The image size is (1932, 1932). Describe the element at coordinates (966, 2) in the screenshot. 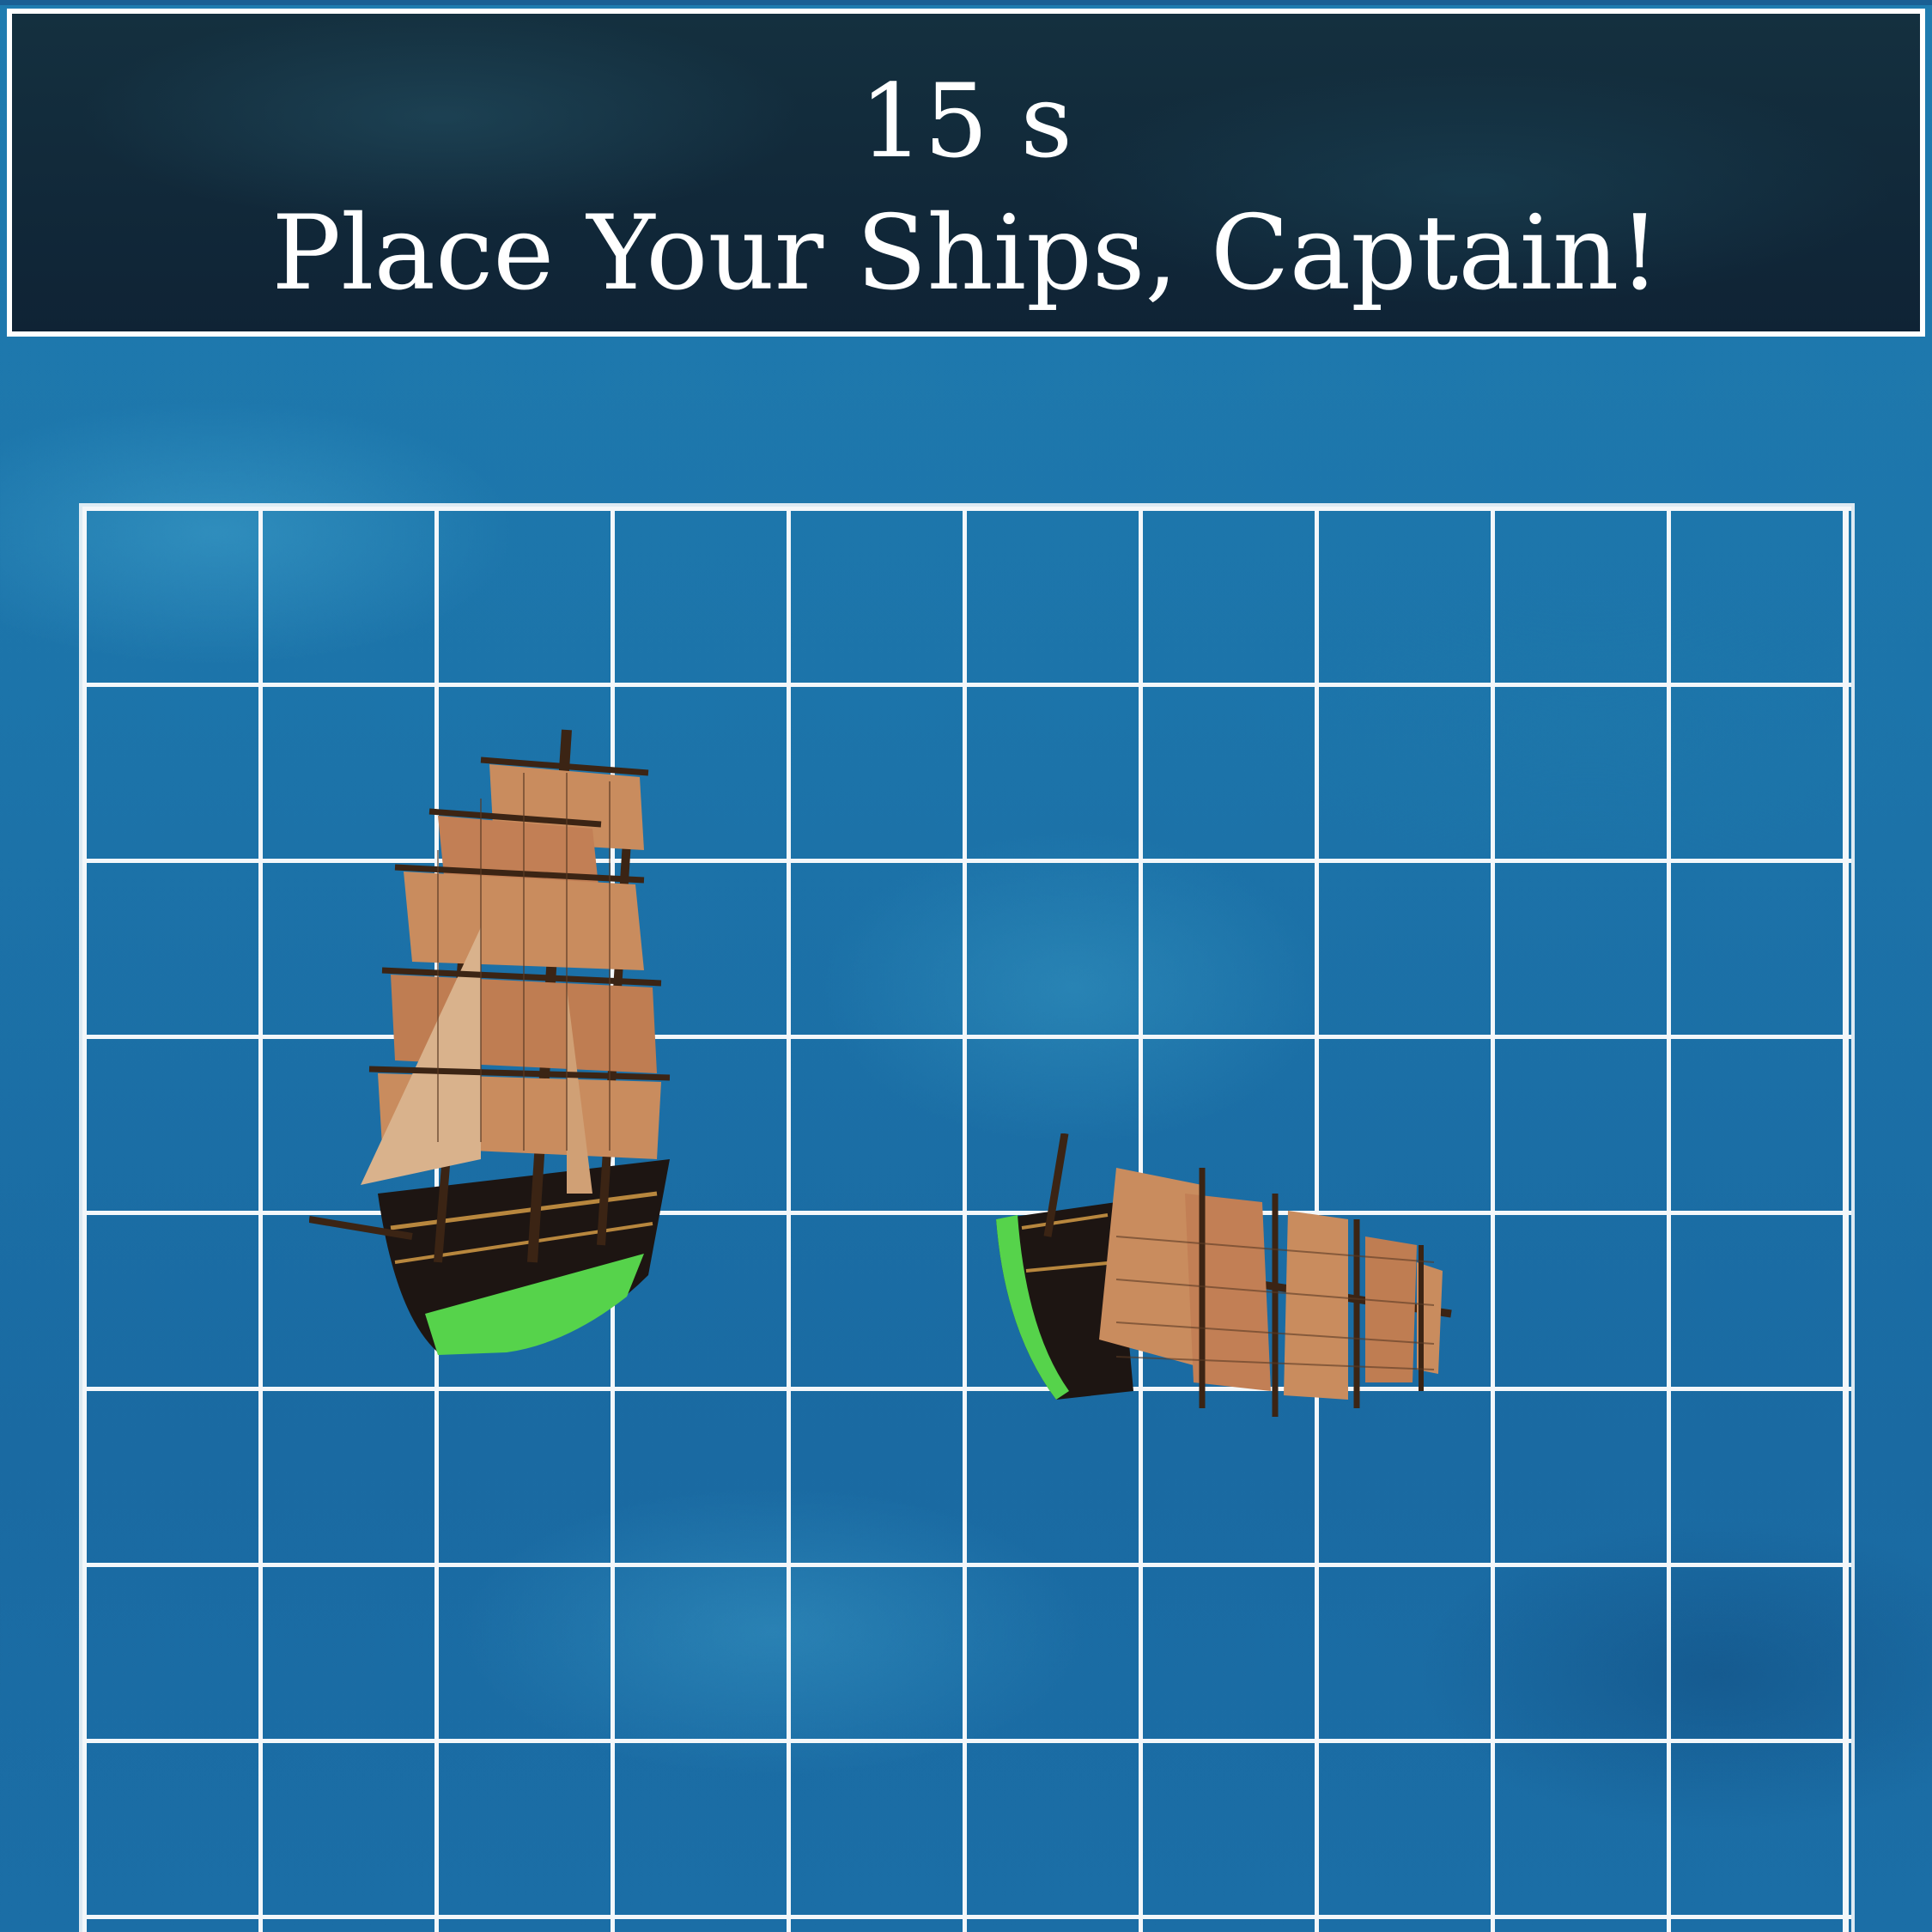

I see `top-border` at that location.